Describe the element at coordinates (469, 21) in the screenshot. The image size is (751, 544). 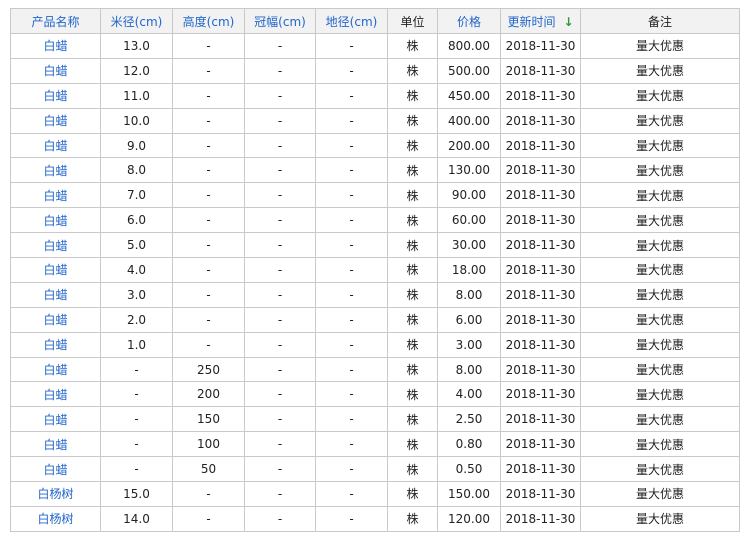
I see `column-header-price: 价格` at that location.